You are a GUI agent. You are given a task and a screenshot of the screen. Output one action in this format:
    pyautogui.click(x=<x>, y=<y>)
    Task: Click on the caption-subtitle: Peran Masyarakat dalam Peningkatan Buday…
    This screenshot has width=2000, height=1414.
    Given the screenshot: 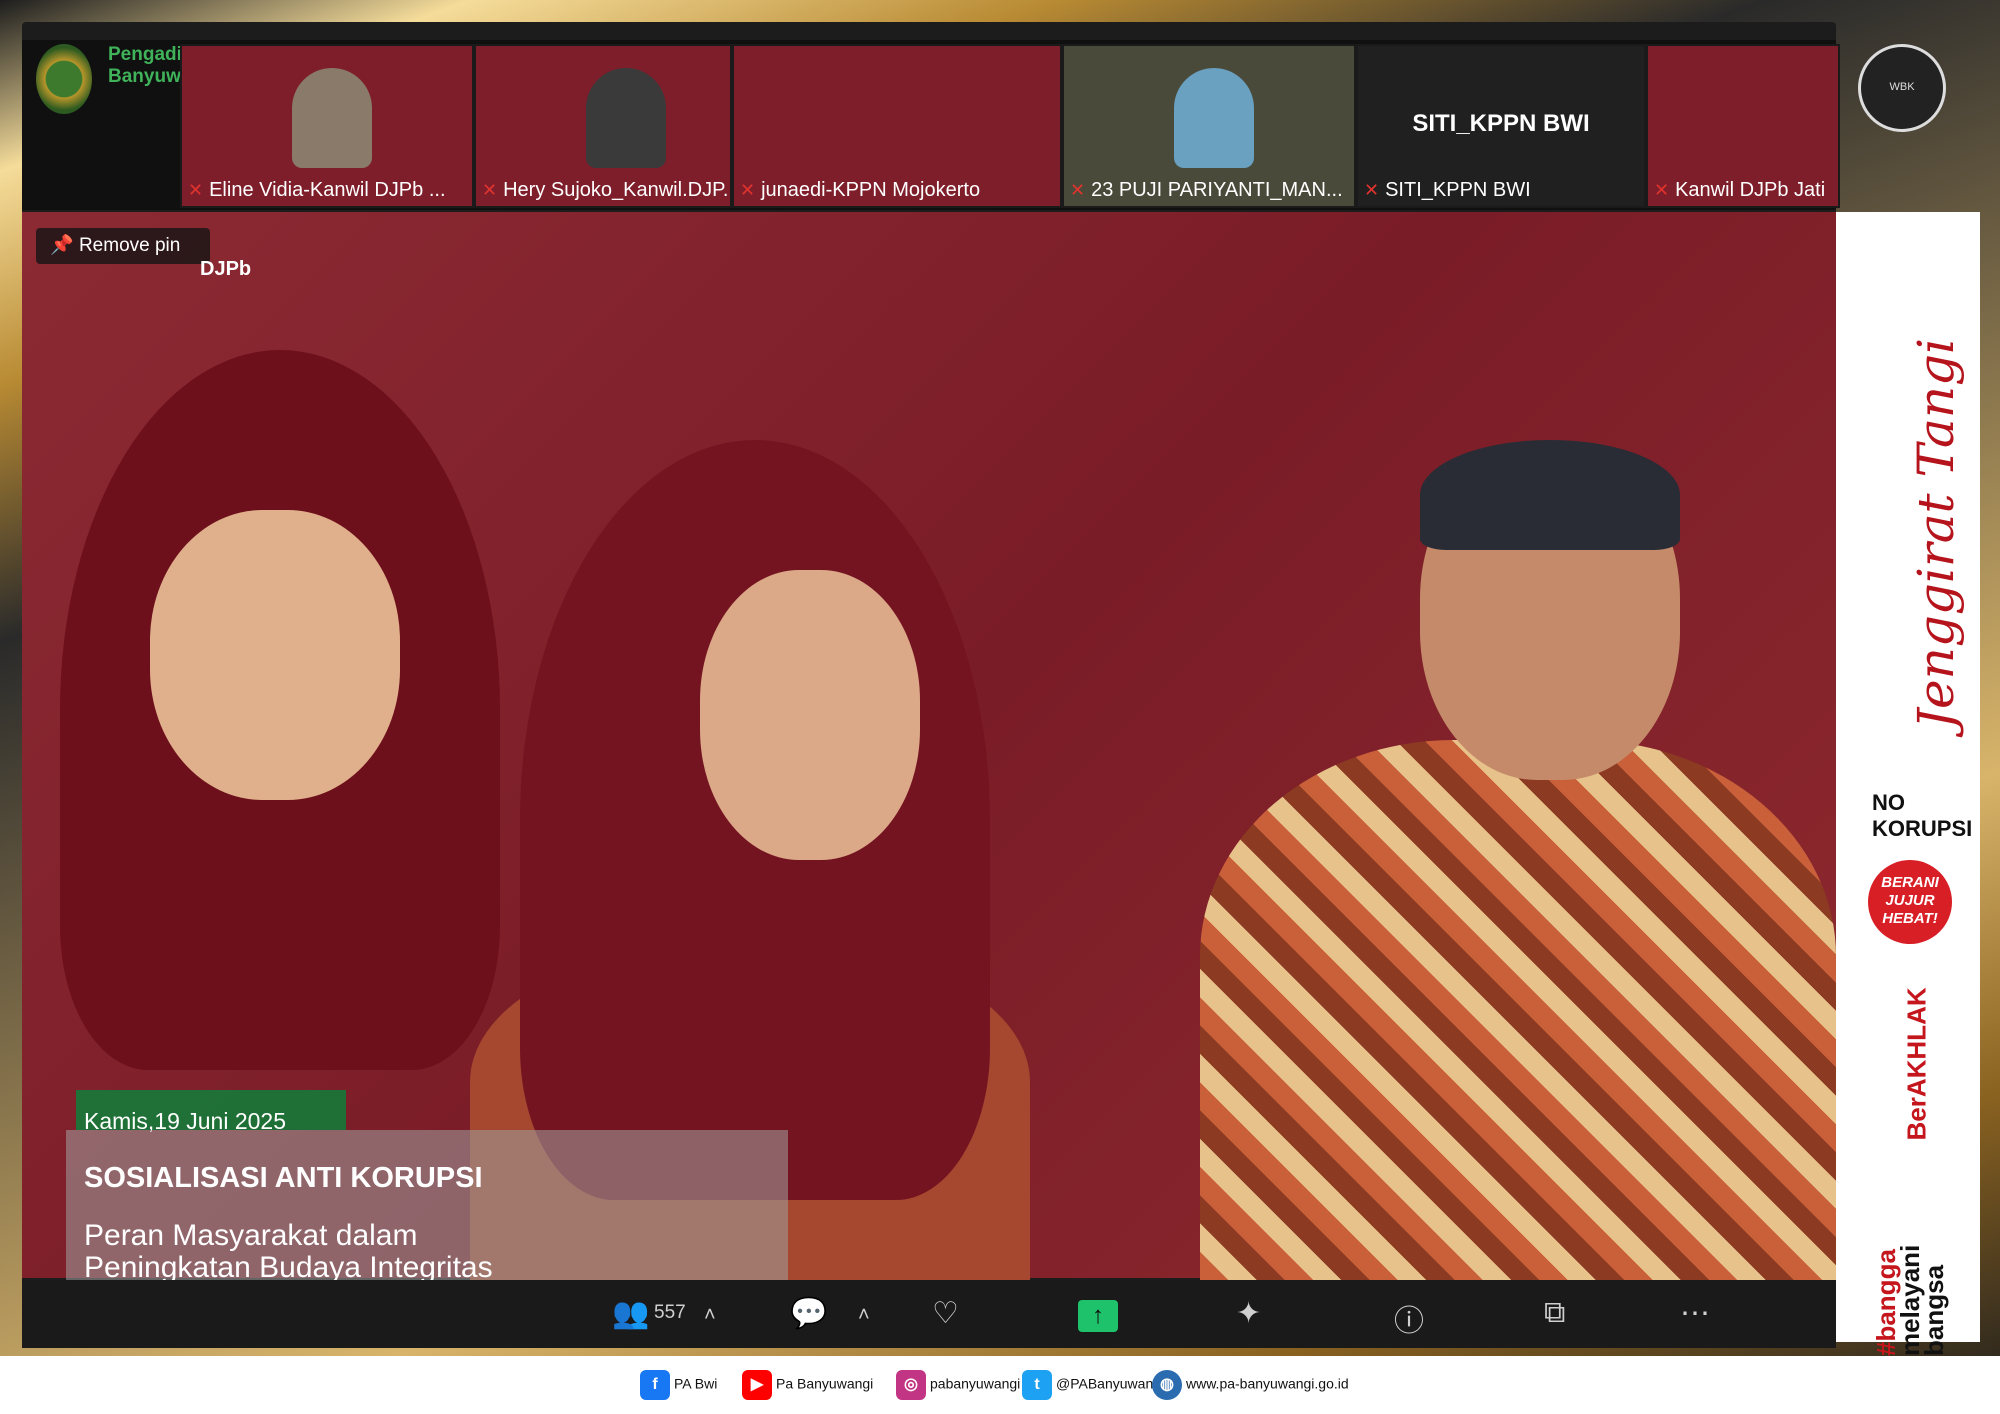 What is the action you would take?
    pyautogui.click(x=434, y=1252)
    